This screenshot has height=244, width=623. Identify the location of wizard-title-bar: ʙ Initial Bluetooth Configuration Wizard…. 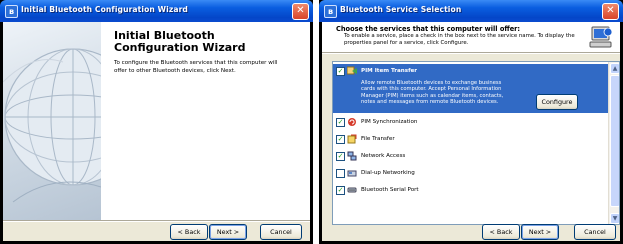
(156, 11).